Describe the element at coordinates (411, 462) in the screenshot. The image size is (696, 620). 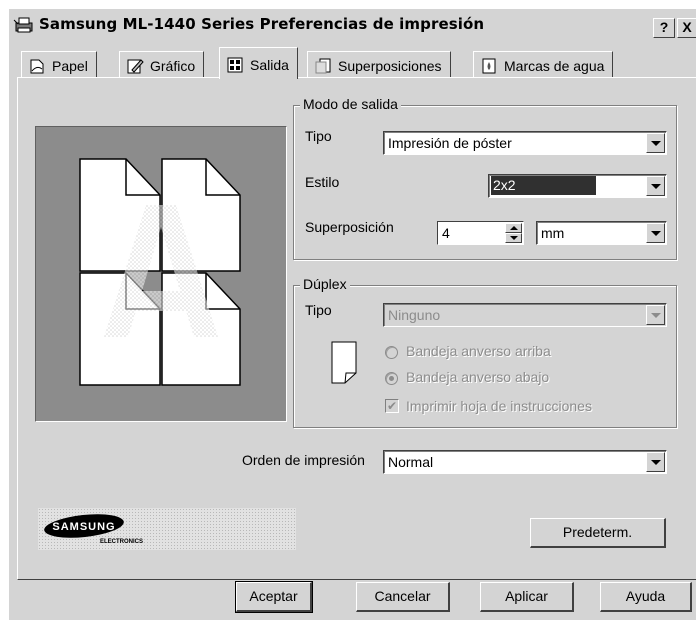
I see `print-order-value: Normal` at that location.